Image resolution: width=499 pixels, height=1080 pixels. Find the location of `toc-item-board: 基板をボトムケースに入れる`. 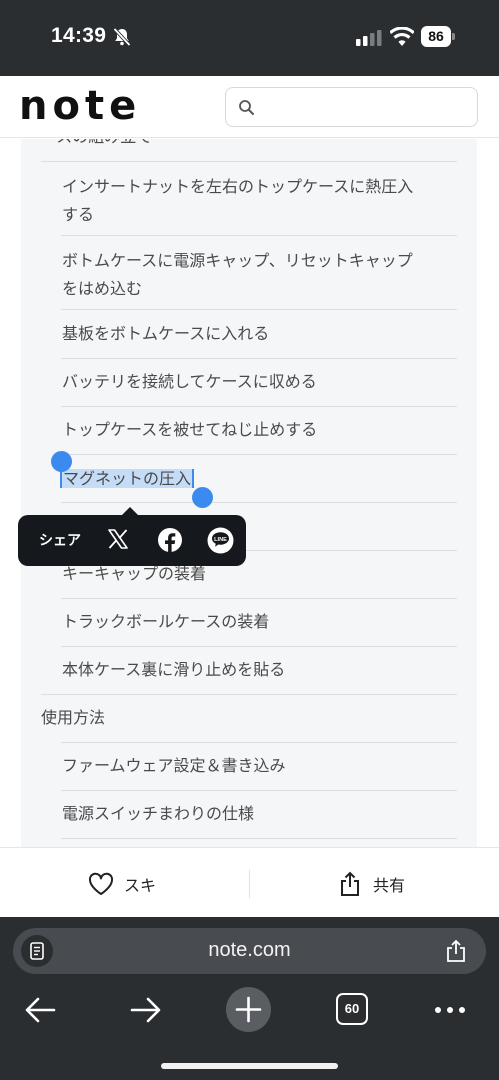

toc-item-board: 基板をボトムケースに入れる is located at coordinates (165, 334).